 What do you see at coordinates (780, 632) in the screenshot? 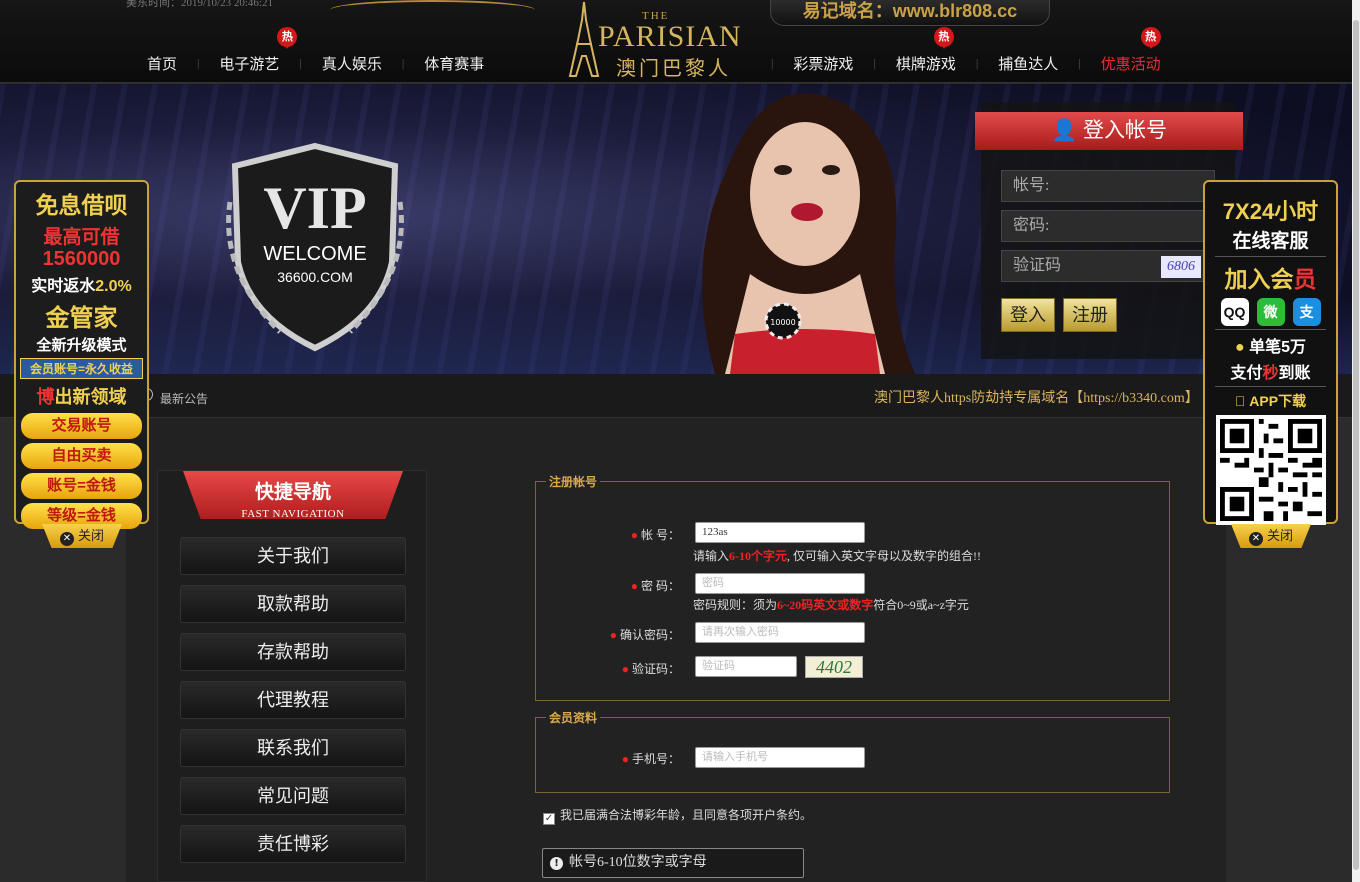
I see `register-confirm-input: 请再次输入密码` at bounding box center [780, 632].